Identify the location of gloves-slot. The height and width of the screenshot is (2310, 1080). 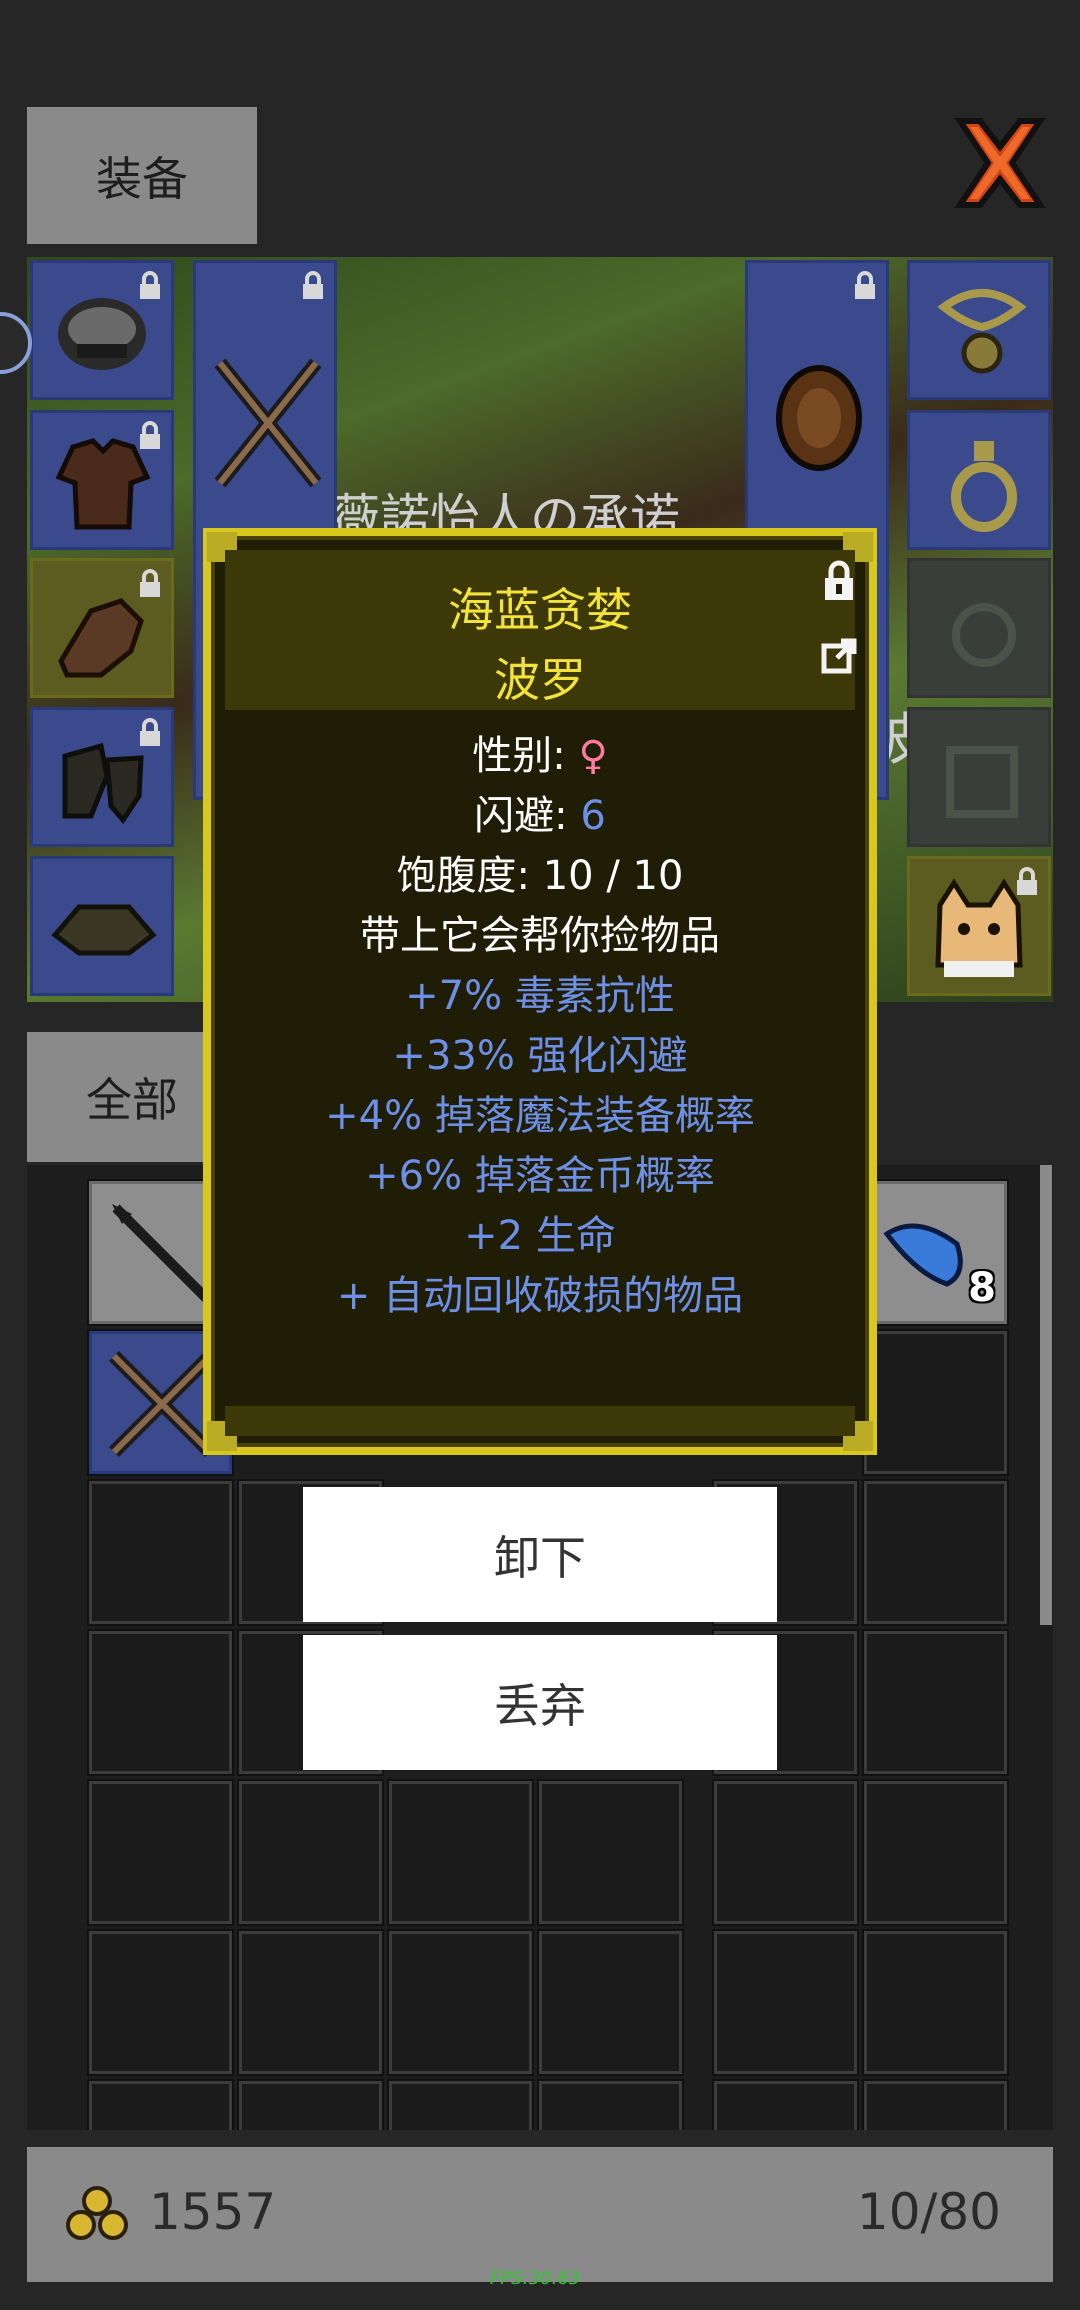
(102, 628).